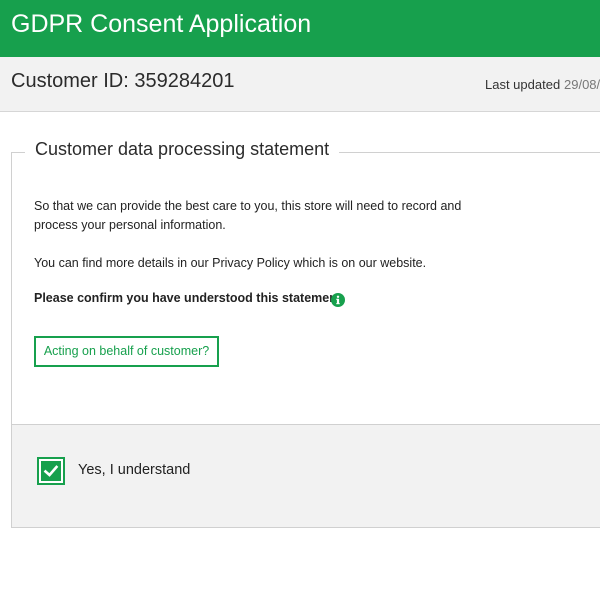 Image resolution: width=600 pixels, height=600 pixels. I want to click on info-icon, so click(338, 300).